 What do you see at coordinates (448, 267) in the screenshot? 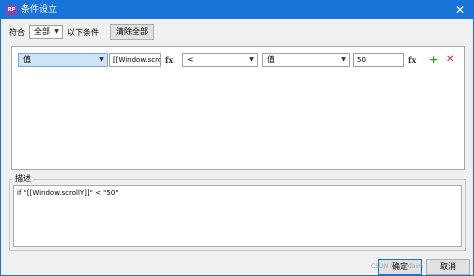
I see `cancel-button: 取消` at bounding box center [448, 267].